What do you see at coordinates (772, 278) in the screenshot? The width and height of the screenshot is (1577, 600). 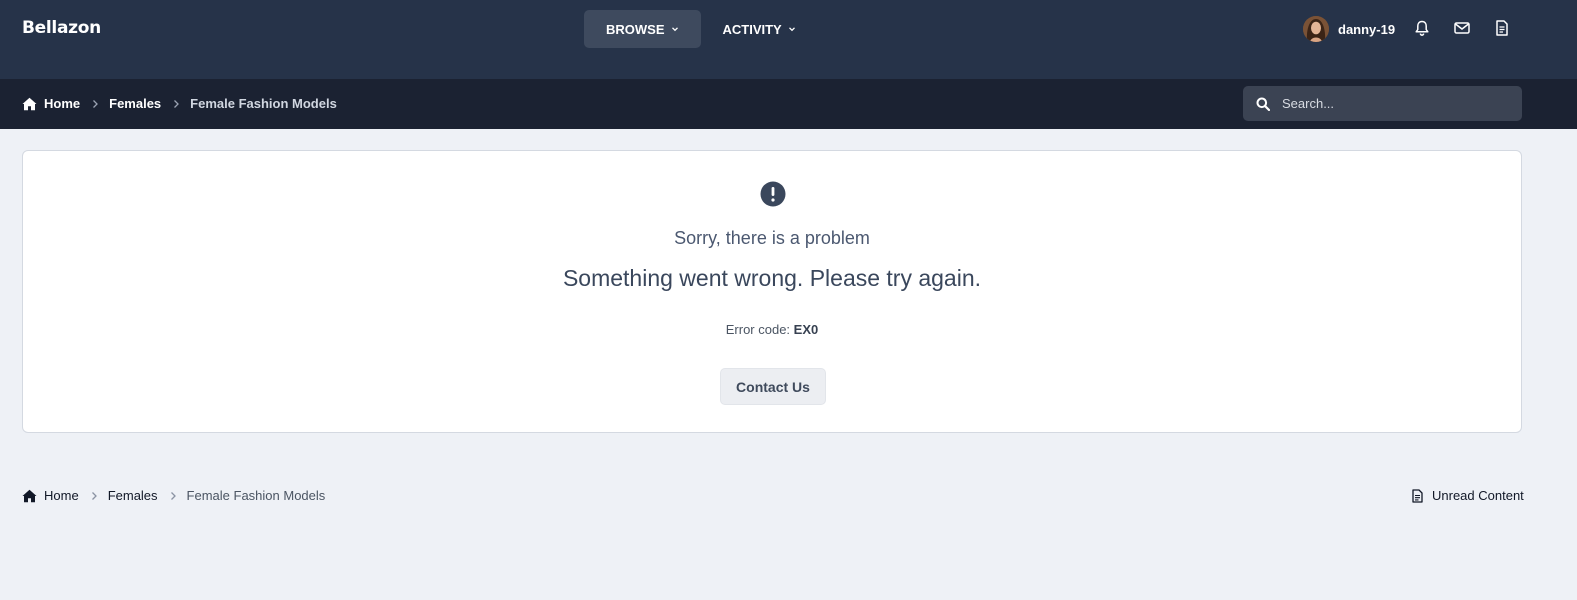 I see `error-message: Something went wrong. Please try again.` at bounding box center [772, 278].